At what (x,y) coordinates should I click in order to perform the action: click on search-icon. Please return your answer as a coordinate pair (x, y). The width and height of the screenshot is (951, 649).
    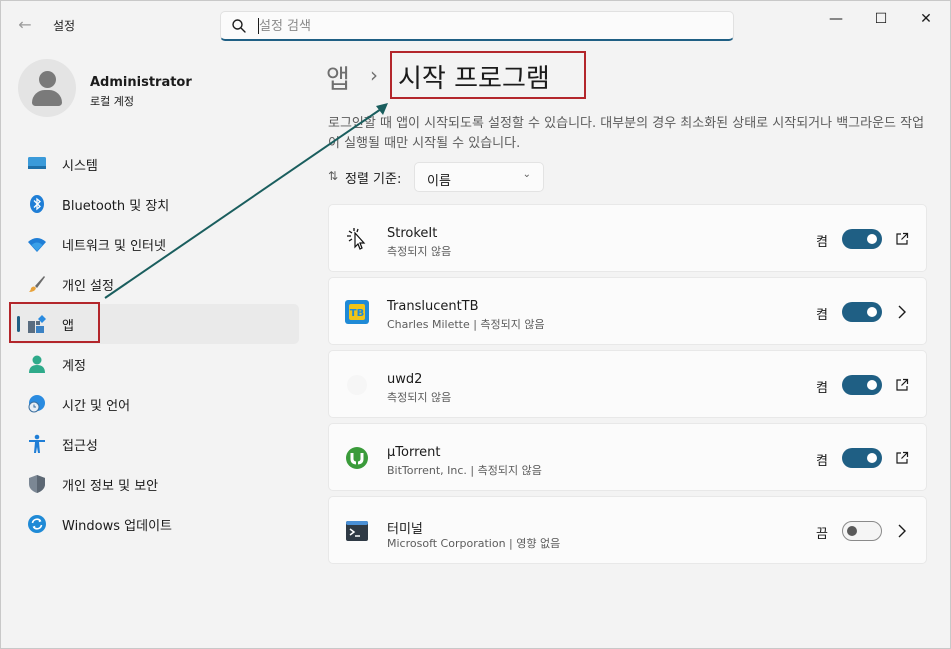
    Looking at the image, I should click on (239, 26).